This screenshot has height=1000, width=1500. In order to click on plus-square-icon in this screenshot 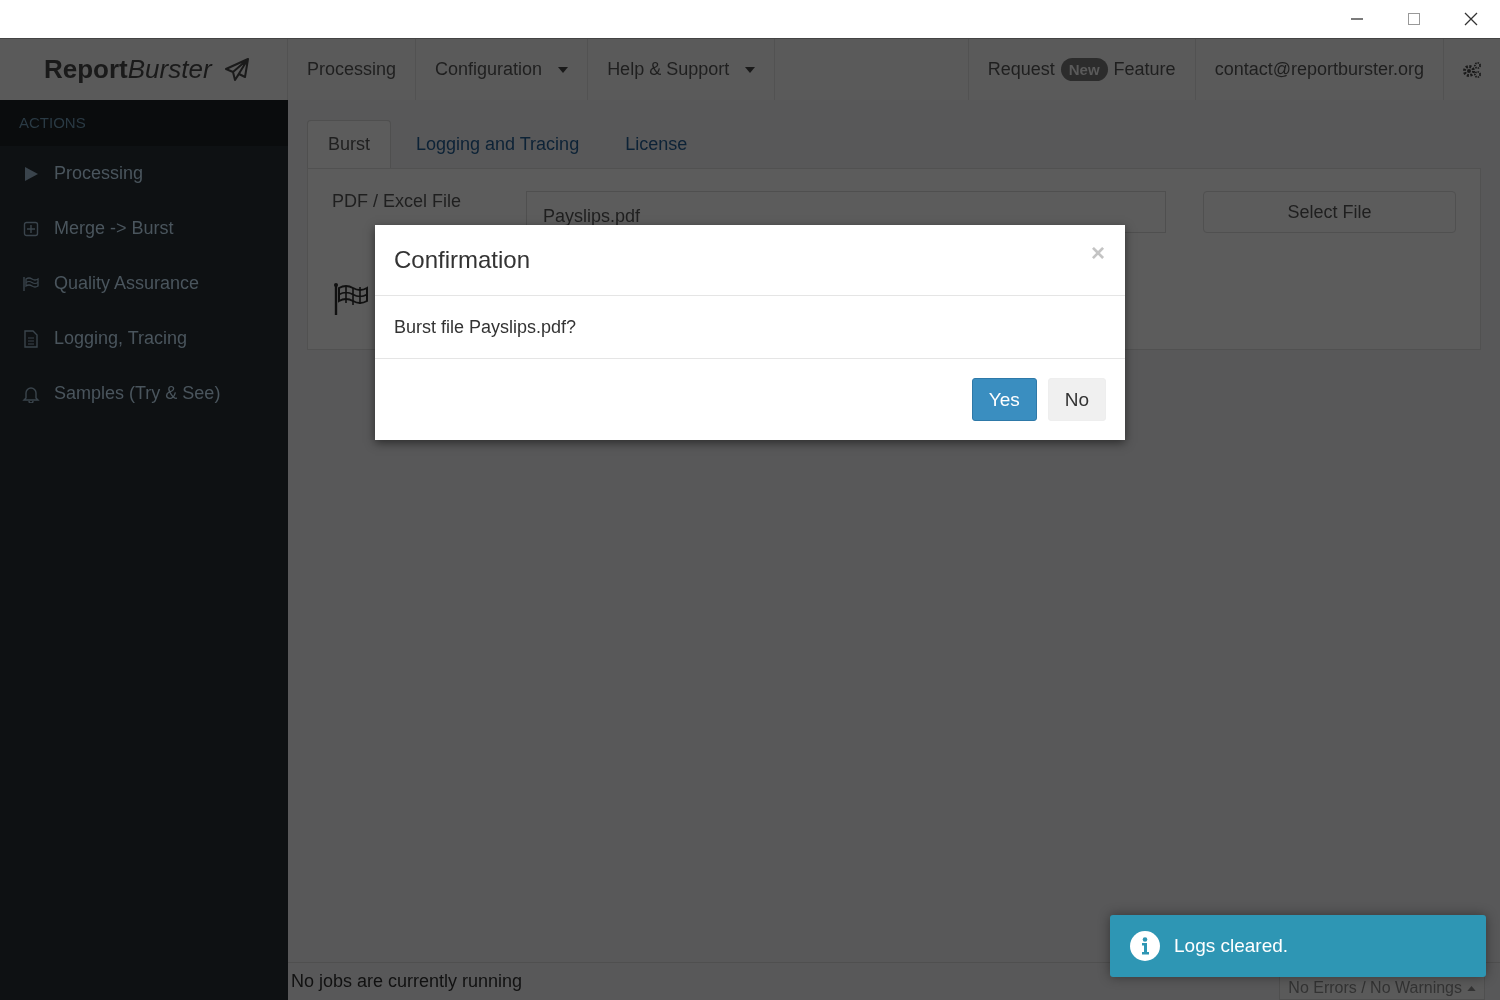, I will do `click(31, 228)`.